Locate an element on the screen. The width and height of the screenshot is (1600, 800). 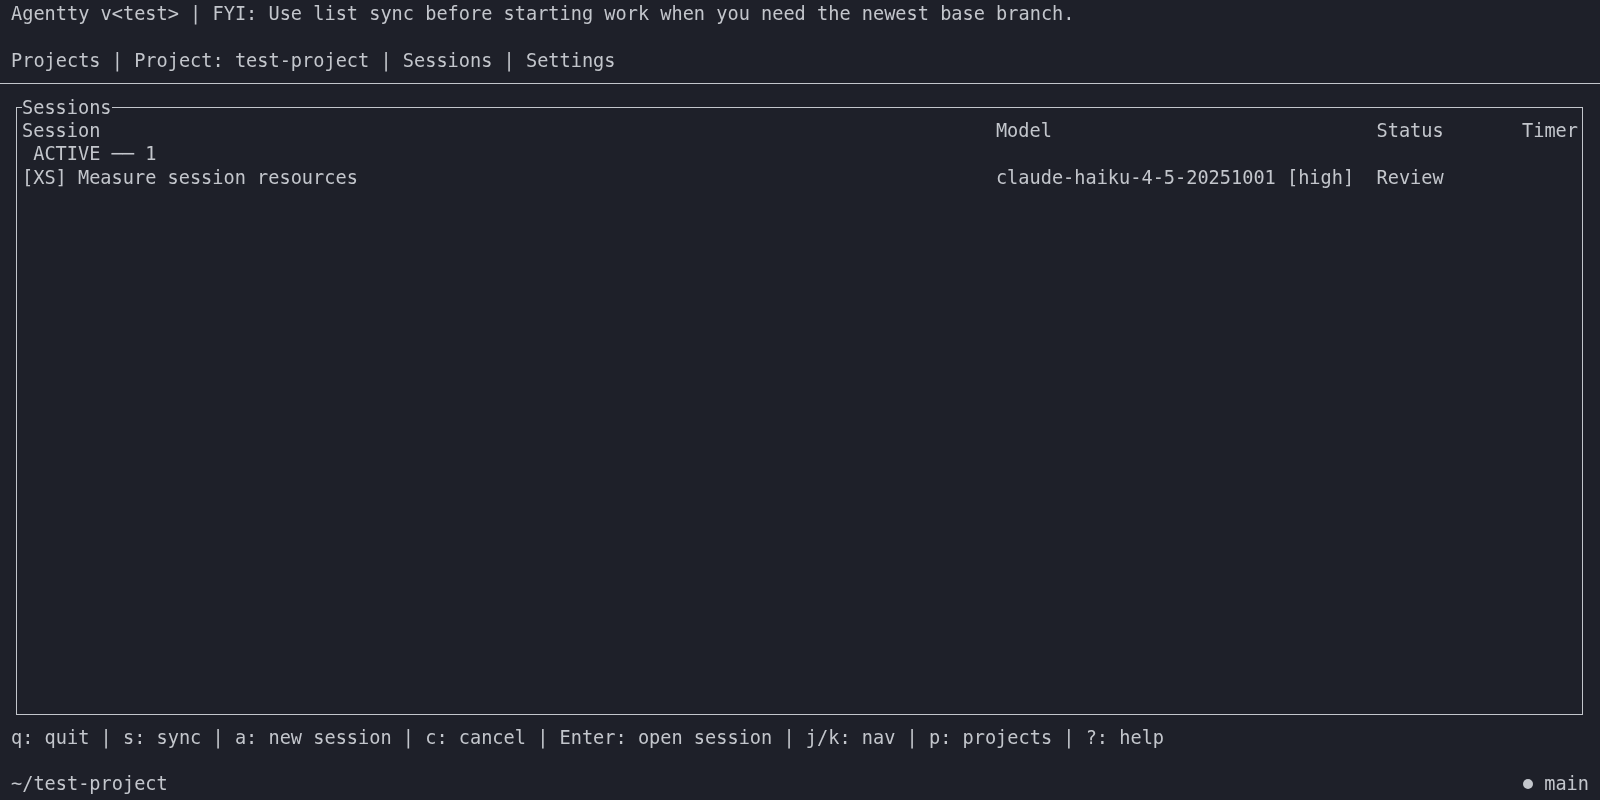
table-cell: claude-haiku-4-5-20251001 [high] is located at coordinates (1175, 177).